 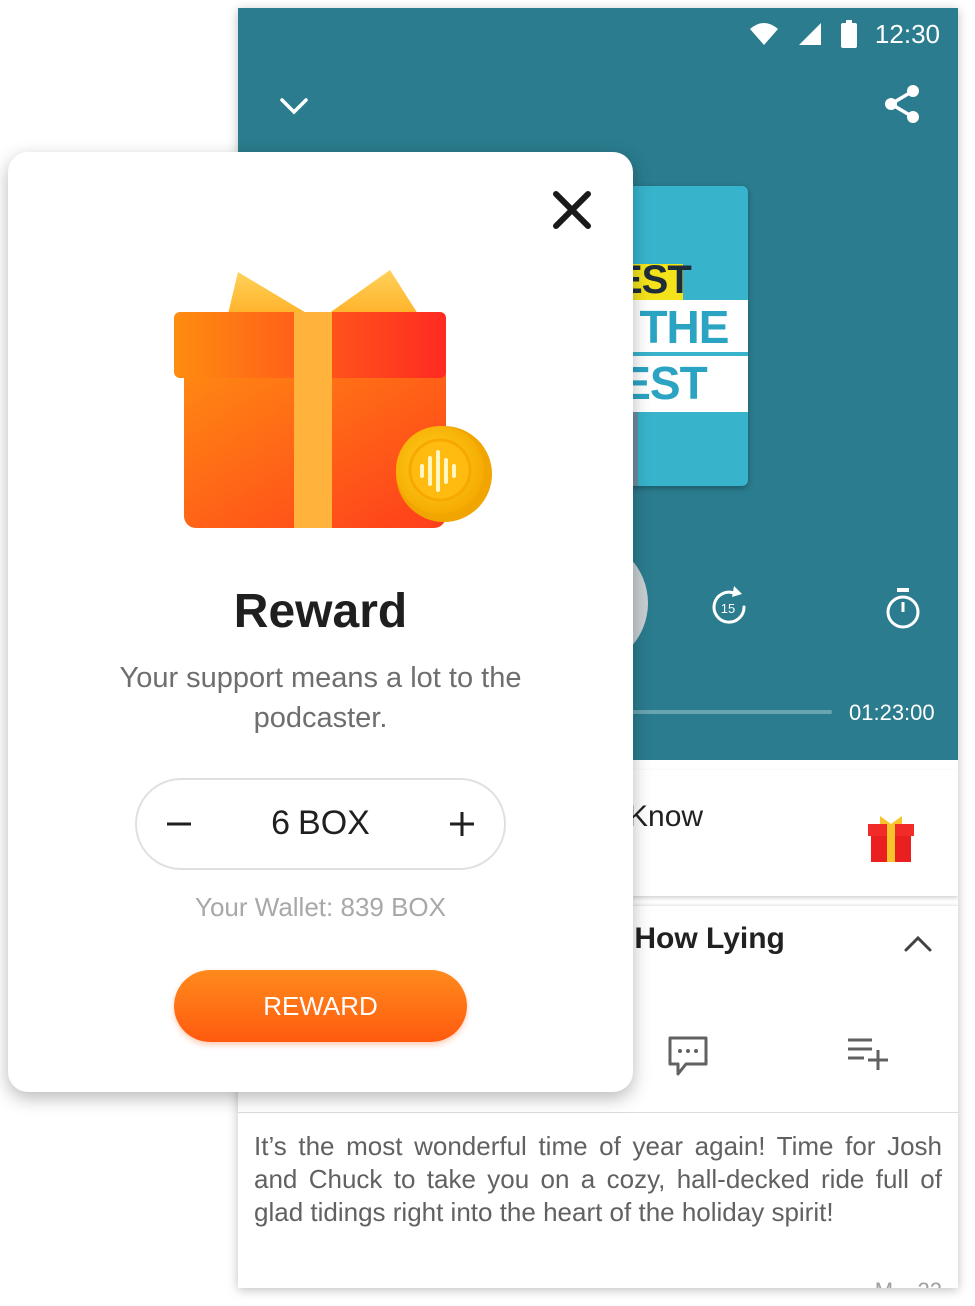 I want to click on plus-icon, so click(x=462, y=824).